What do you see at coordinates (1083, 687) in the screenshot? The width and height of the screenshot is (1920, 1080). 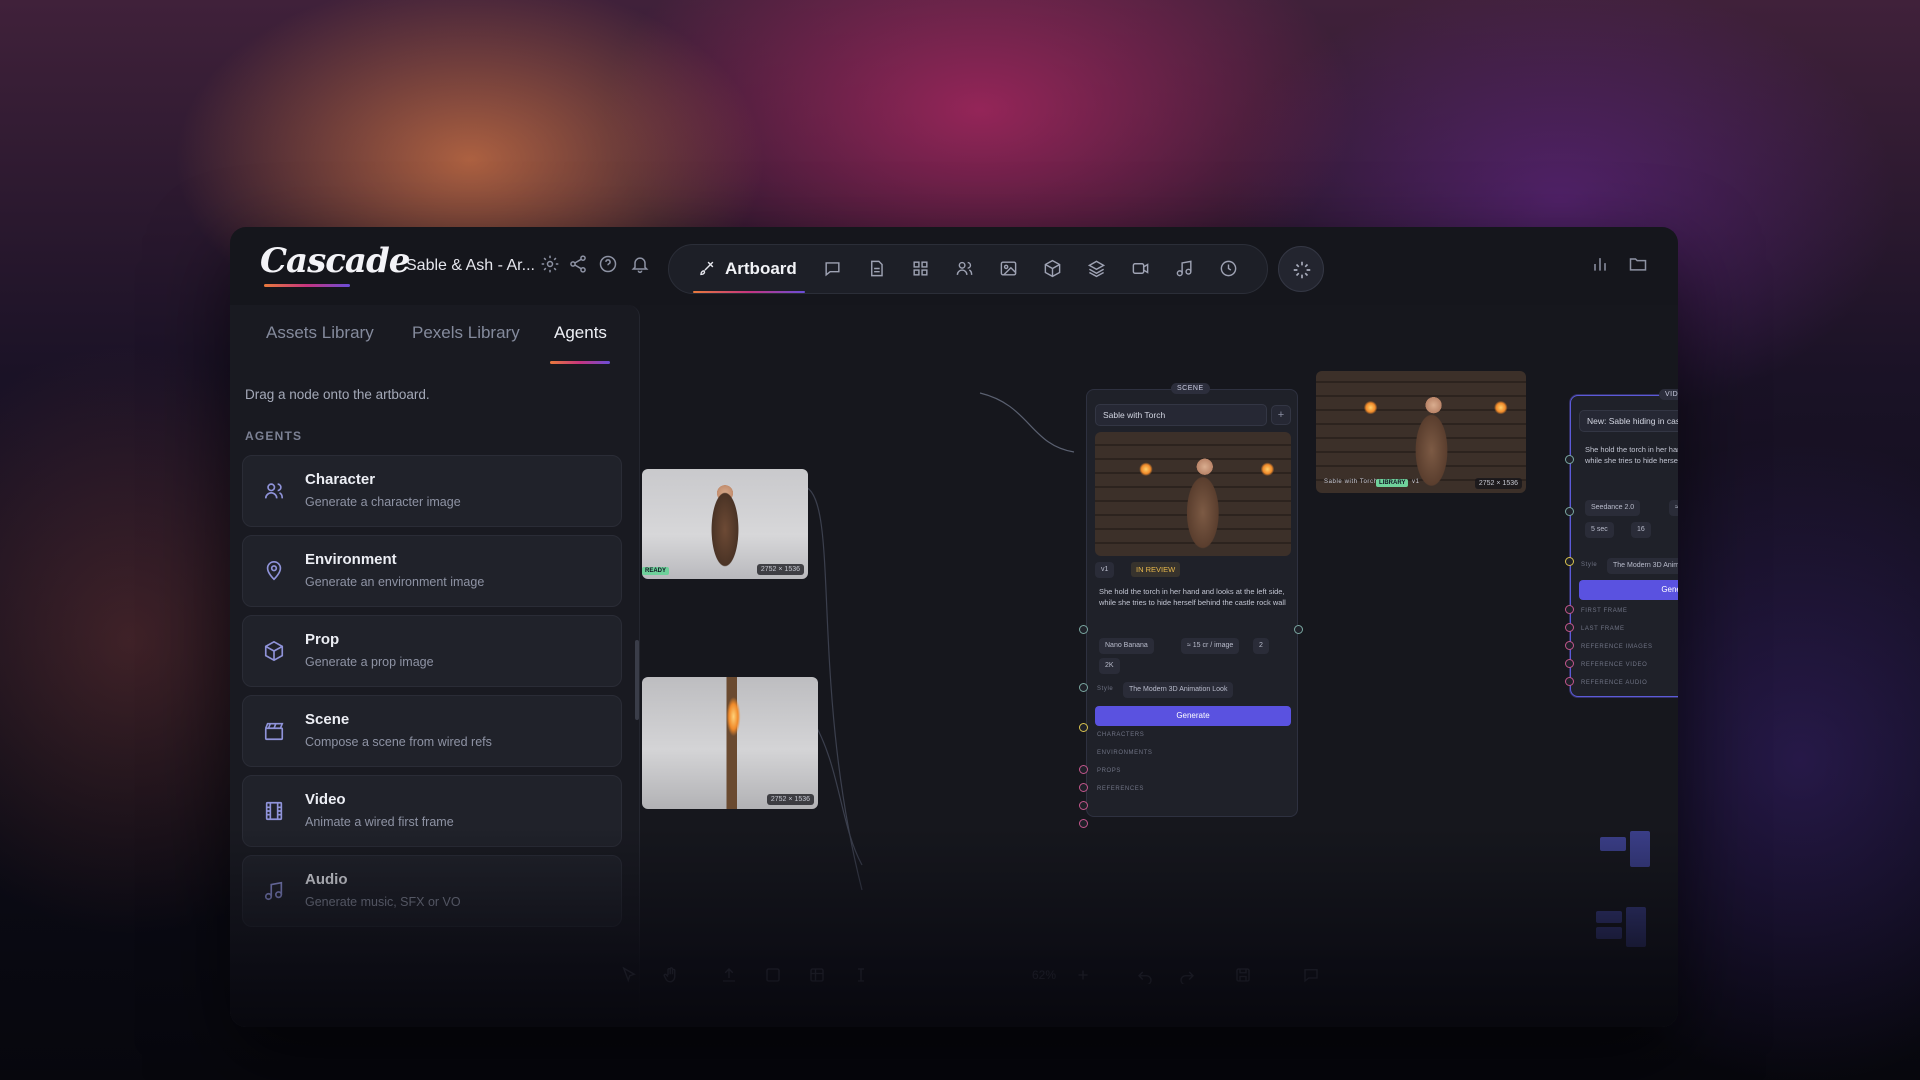 I see `scene-port` at bounding box center [1083, 687].